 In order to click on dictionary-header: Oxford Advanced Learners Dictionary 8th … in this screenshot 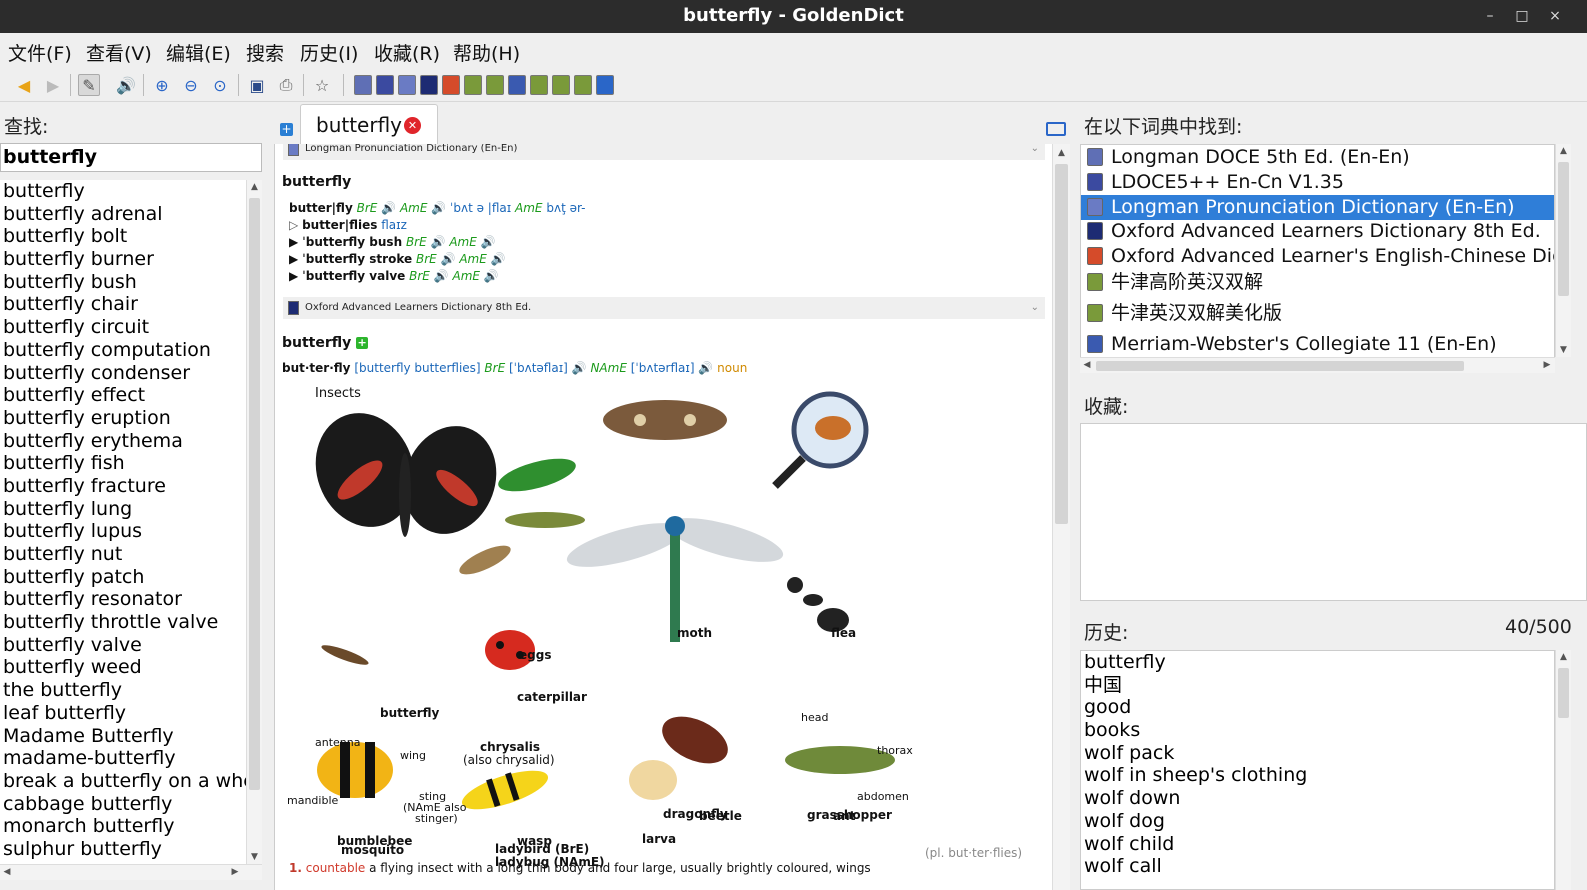, I will do `click(664, 308)`.